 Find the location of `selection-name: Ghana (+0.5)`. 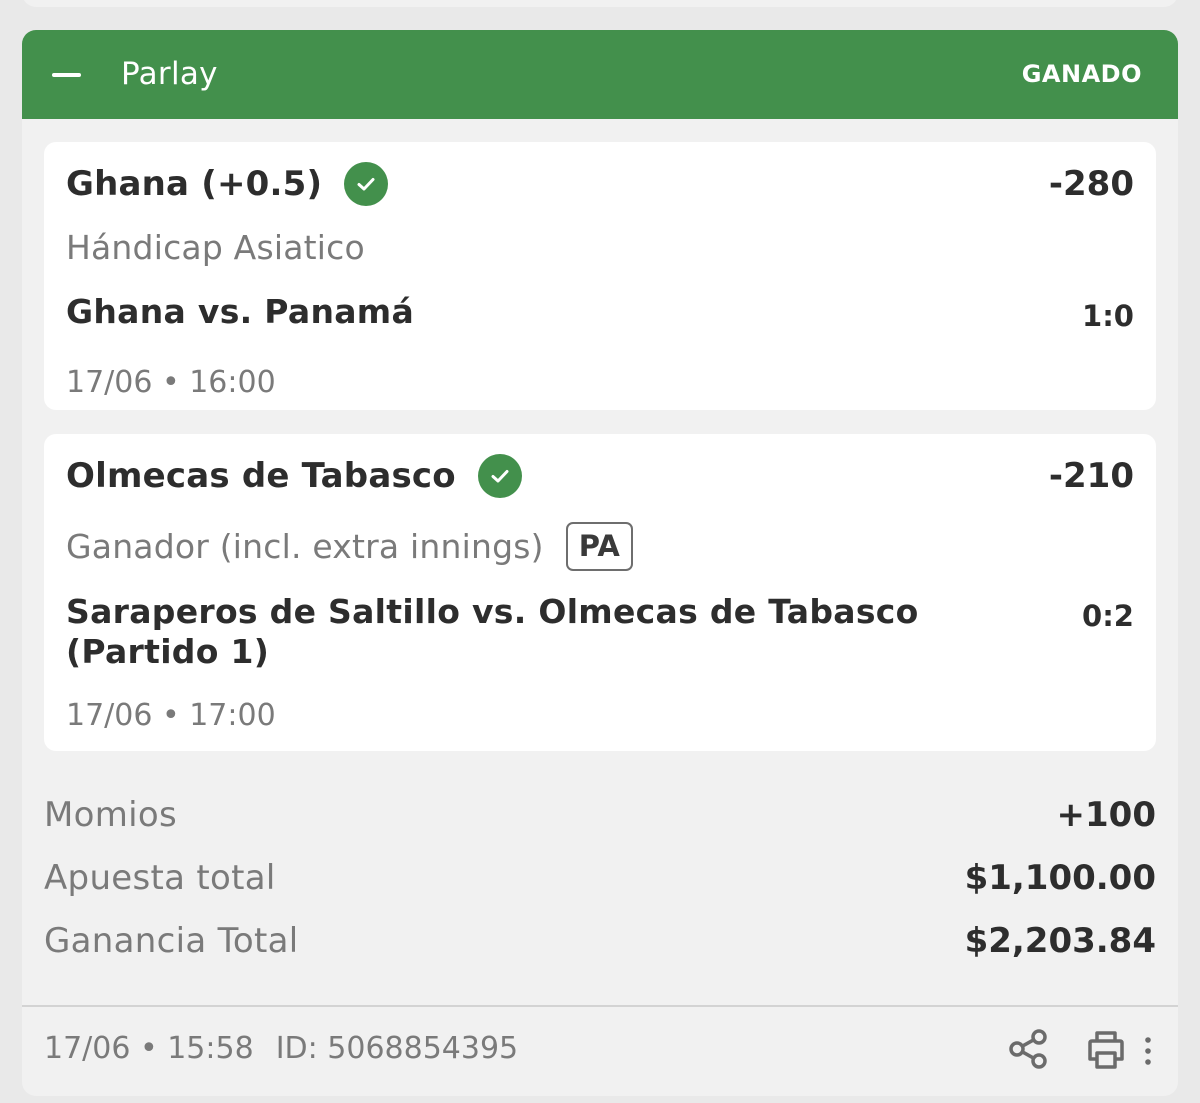

selection-name: Ghana (+0.5) is located at coordinates (194, 184).